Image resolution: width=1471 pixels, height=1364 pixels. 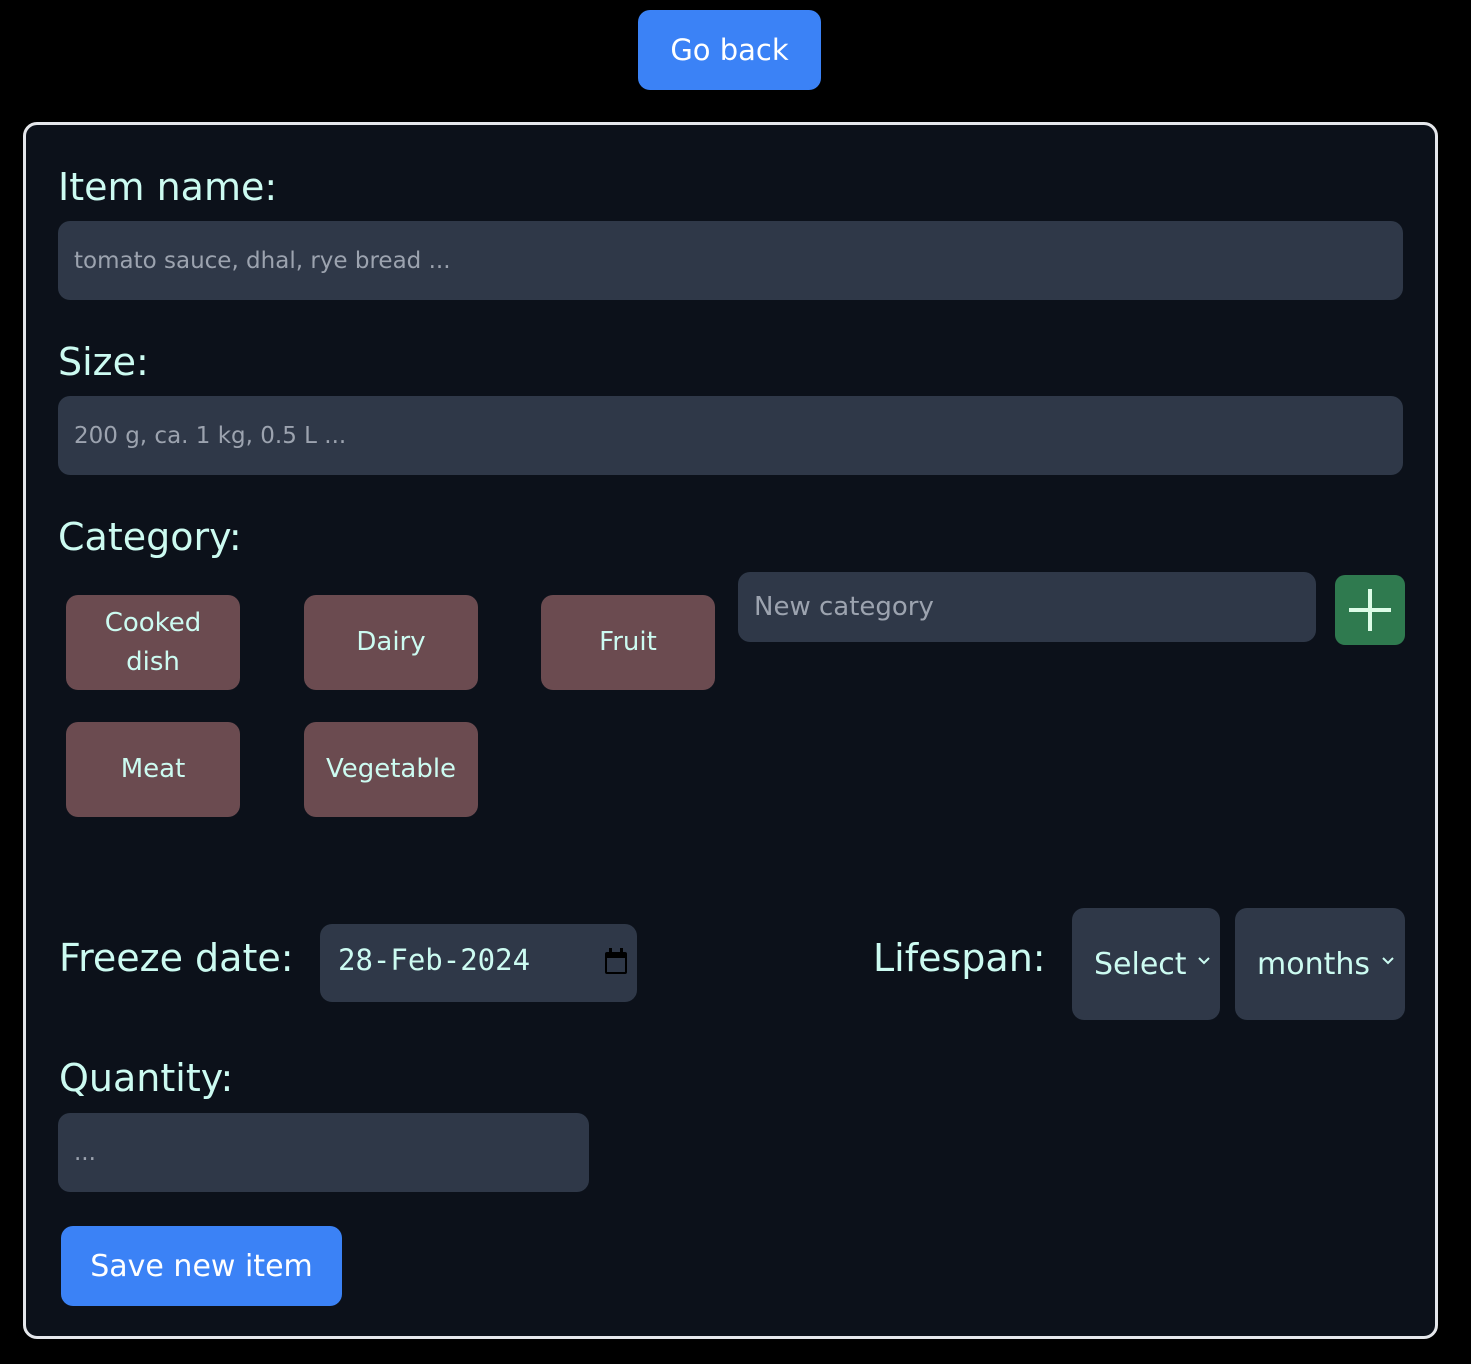 What do you see at coordinates (959, 958) in the screenshot?
I see `lifespan-label: Lifespan:` at bounding box center [959, 958].